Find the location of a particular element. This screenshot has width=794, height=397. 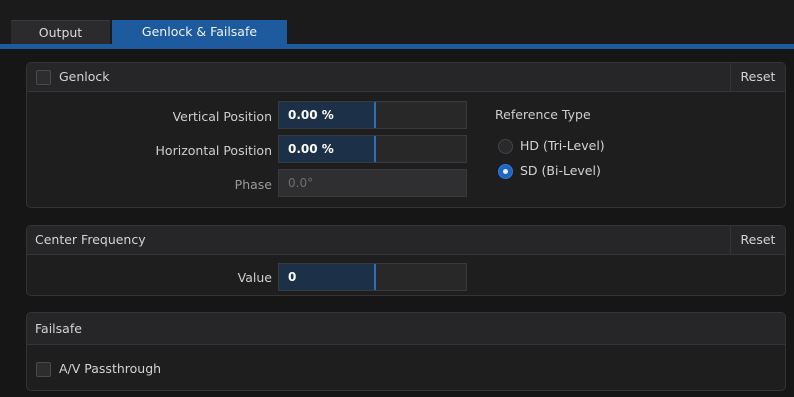

failsafe-header: Failsafe is located at coordinates (406, 329).